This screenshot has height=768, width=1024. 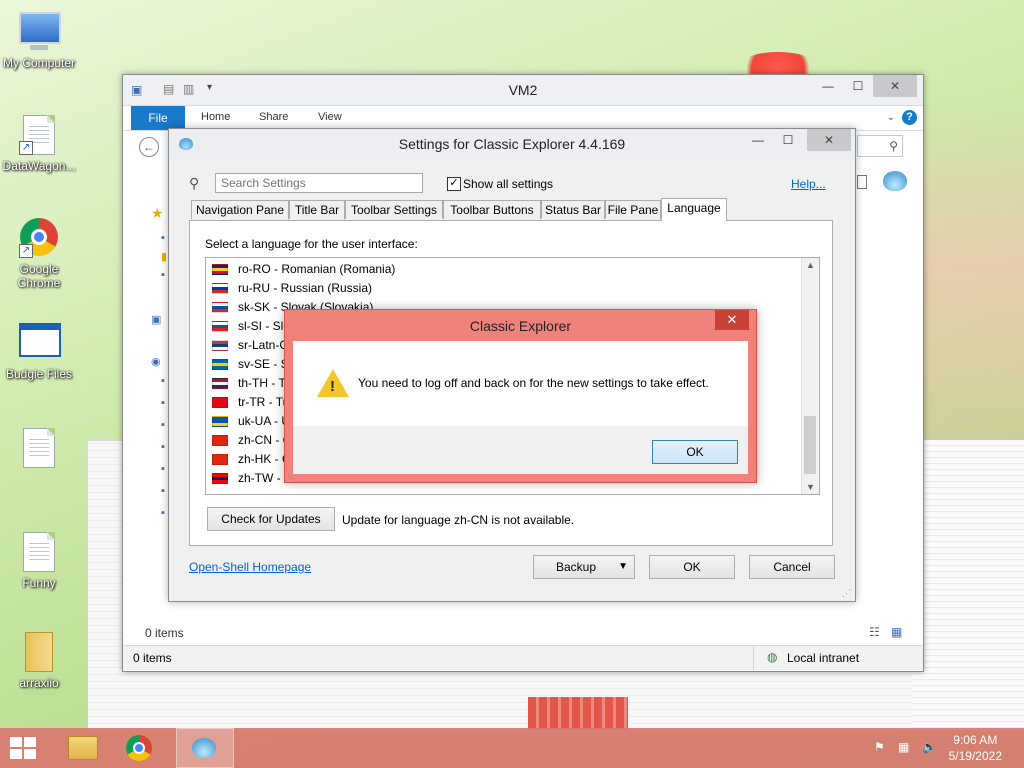 I want to click on layout-icon, so click(x=862, y=182).